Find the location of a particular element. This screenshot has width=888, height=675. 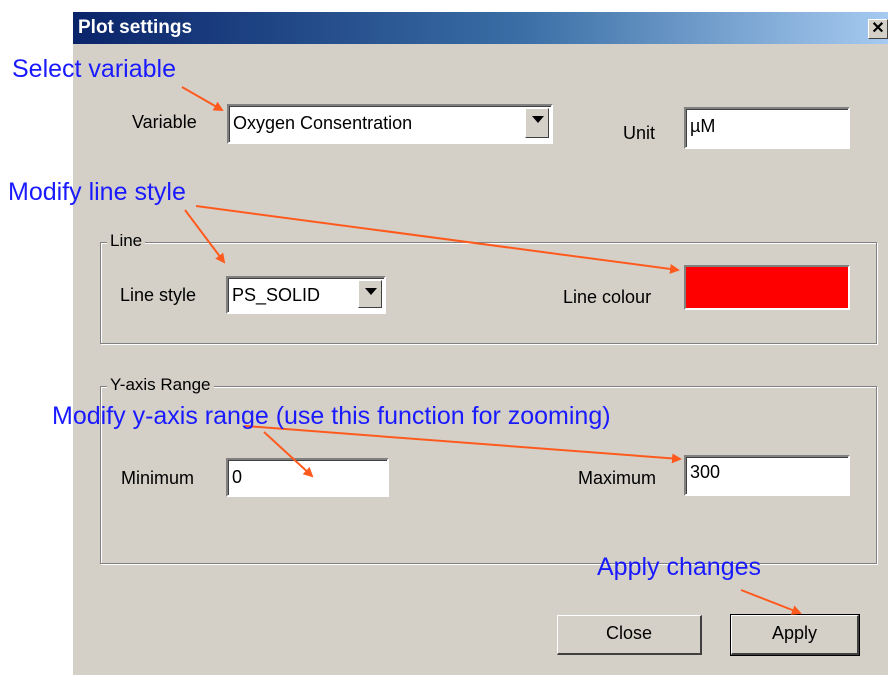

variable-dropdown-button is located at coordinates (537, 123).